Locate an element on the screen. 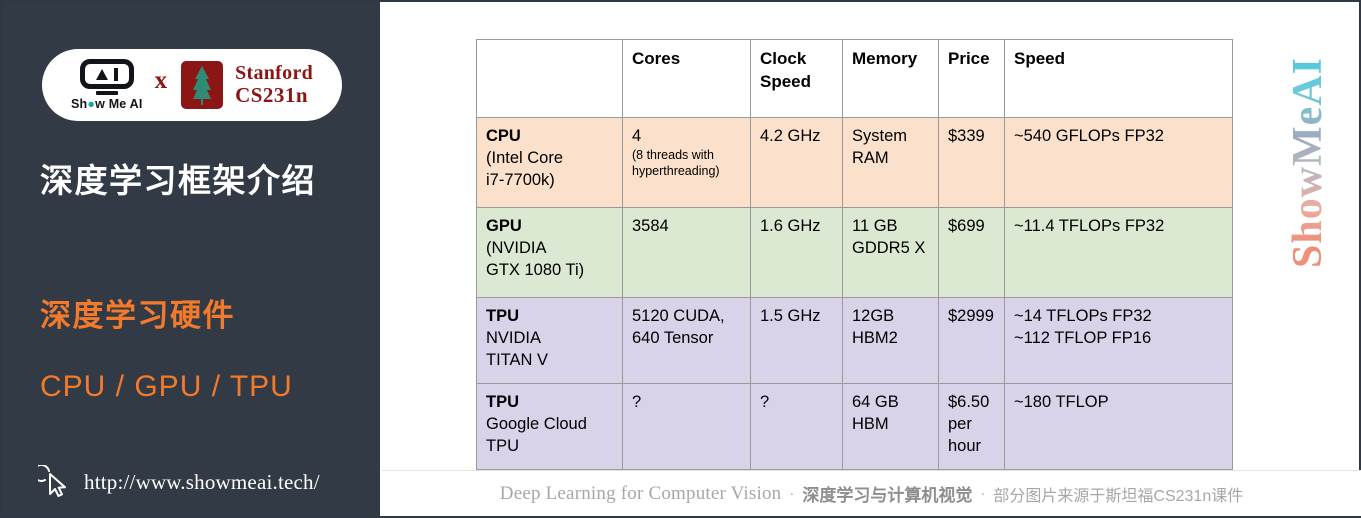  device-name: CPU is located at coordinates (503, 136).